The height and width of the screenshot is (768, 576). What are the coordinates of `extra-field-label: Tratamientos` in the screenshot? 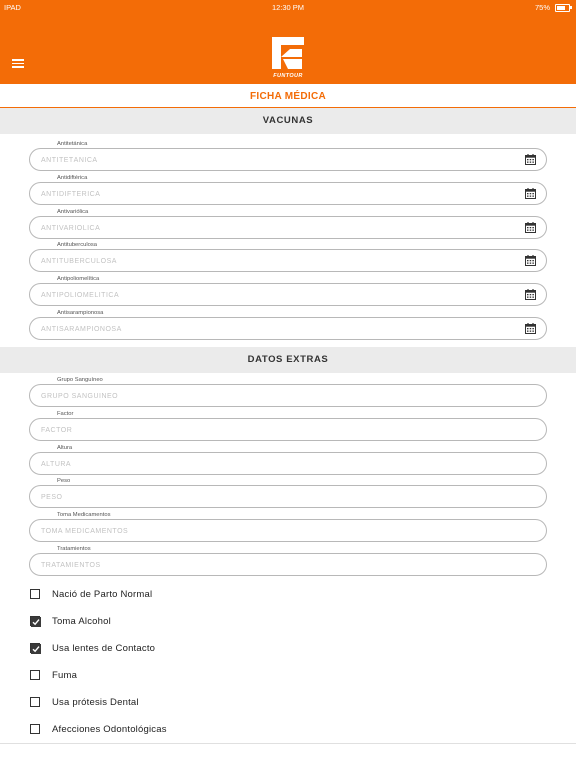 It's located at (74, 549).